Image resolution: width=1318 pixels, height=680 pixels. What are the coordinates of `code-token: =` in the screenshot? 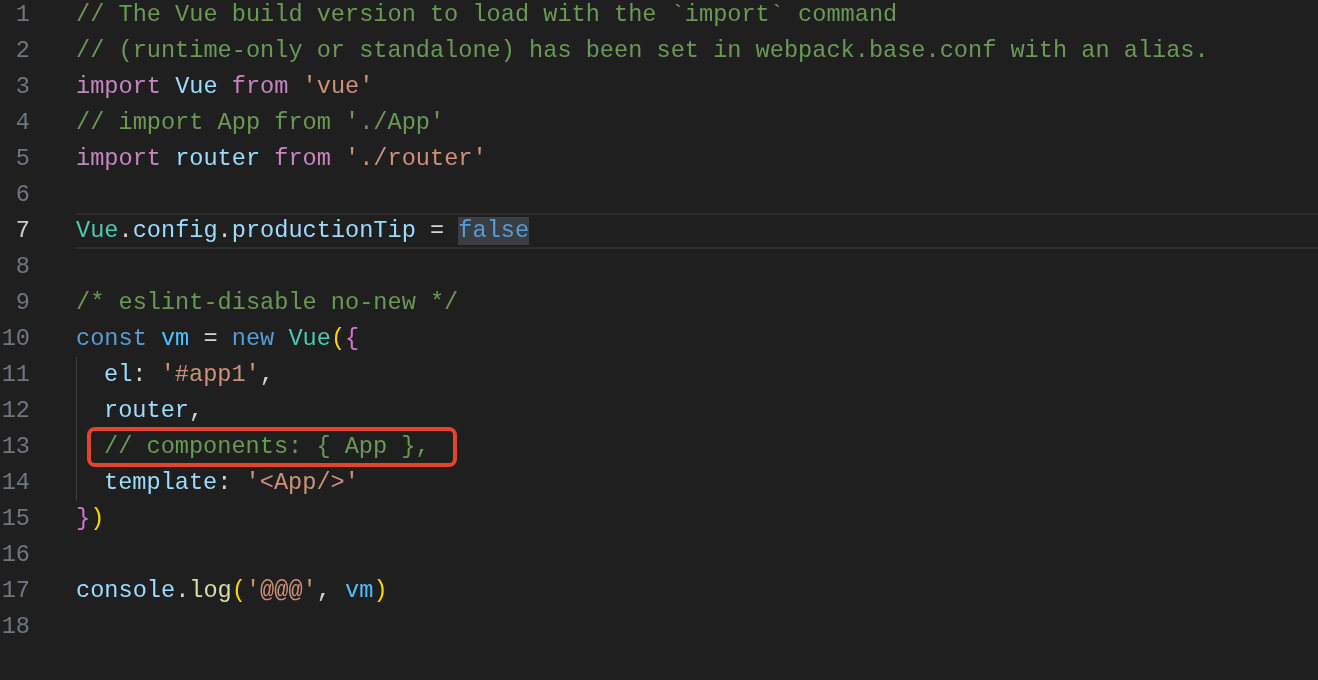 It's located at (437, 231).